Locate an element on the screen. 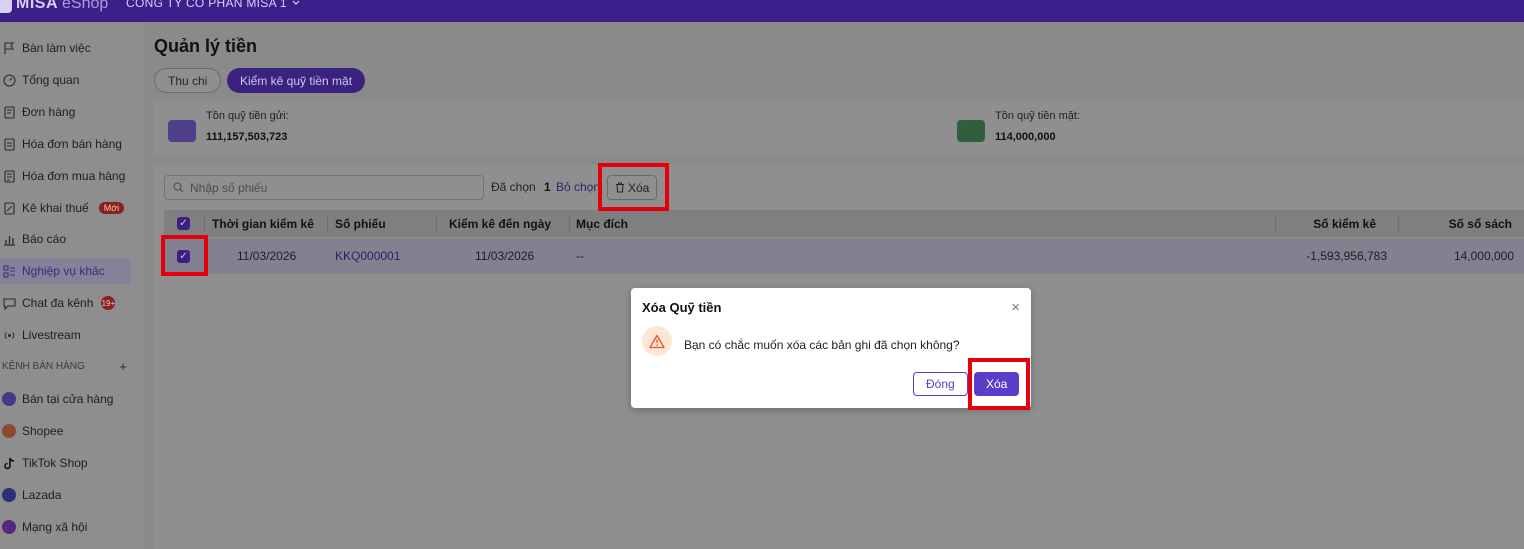 The width and height of the screenshot is (1524, 549). company-selector: CÔNG TY CỔ PHẦN MISA 1 is located at coordinates (213, 5).